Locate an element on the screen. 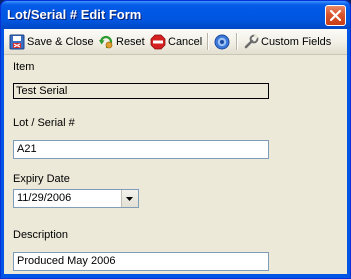  custom-fields-label: Custom Fields is located at coordinates (296, 41).